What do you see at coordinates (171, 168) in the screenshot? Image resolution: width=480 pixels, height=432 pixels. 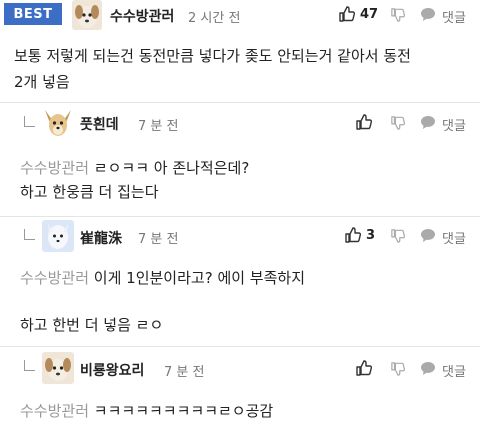 I see `reply-text: ㄹㅇㅋㅋ 아 존나적은데?` at bounding box center [171, 168].